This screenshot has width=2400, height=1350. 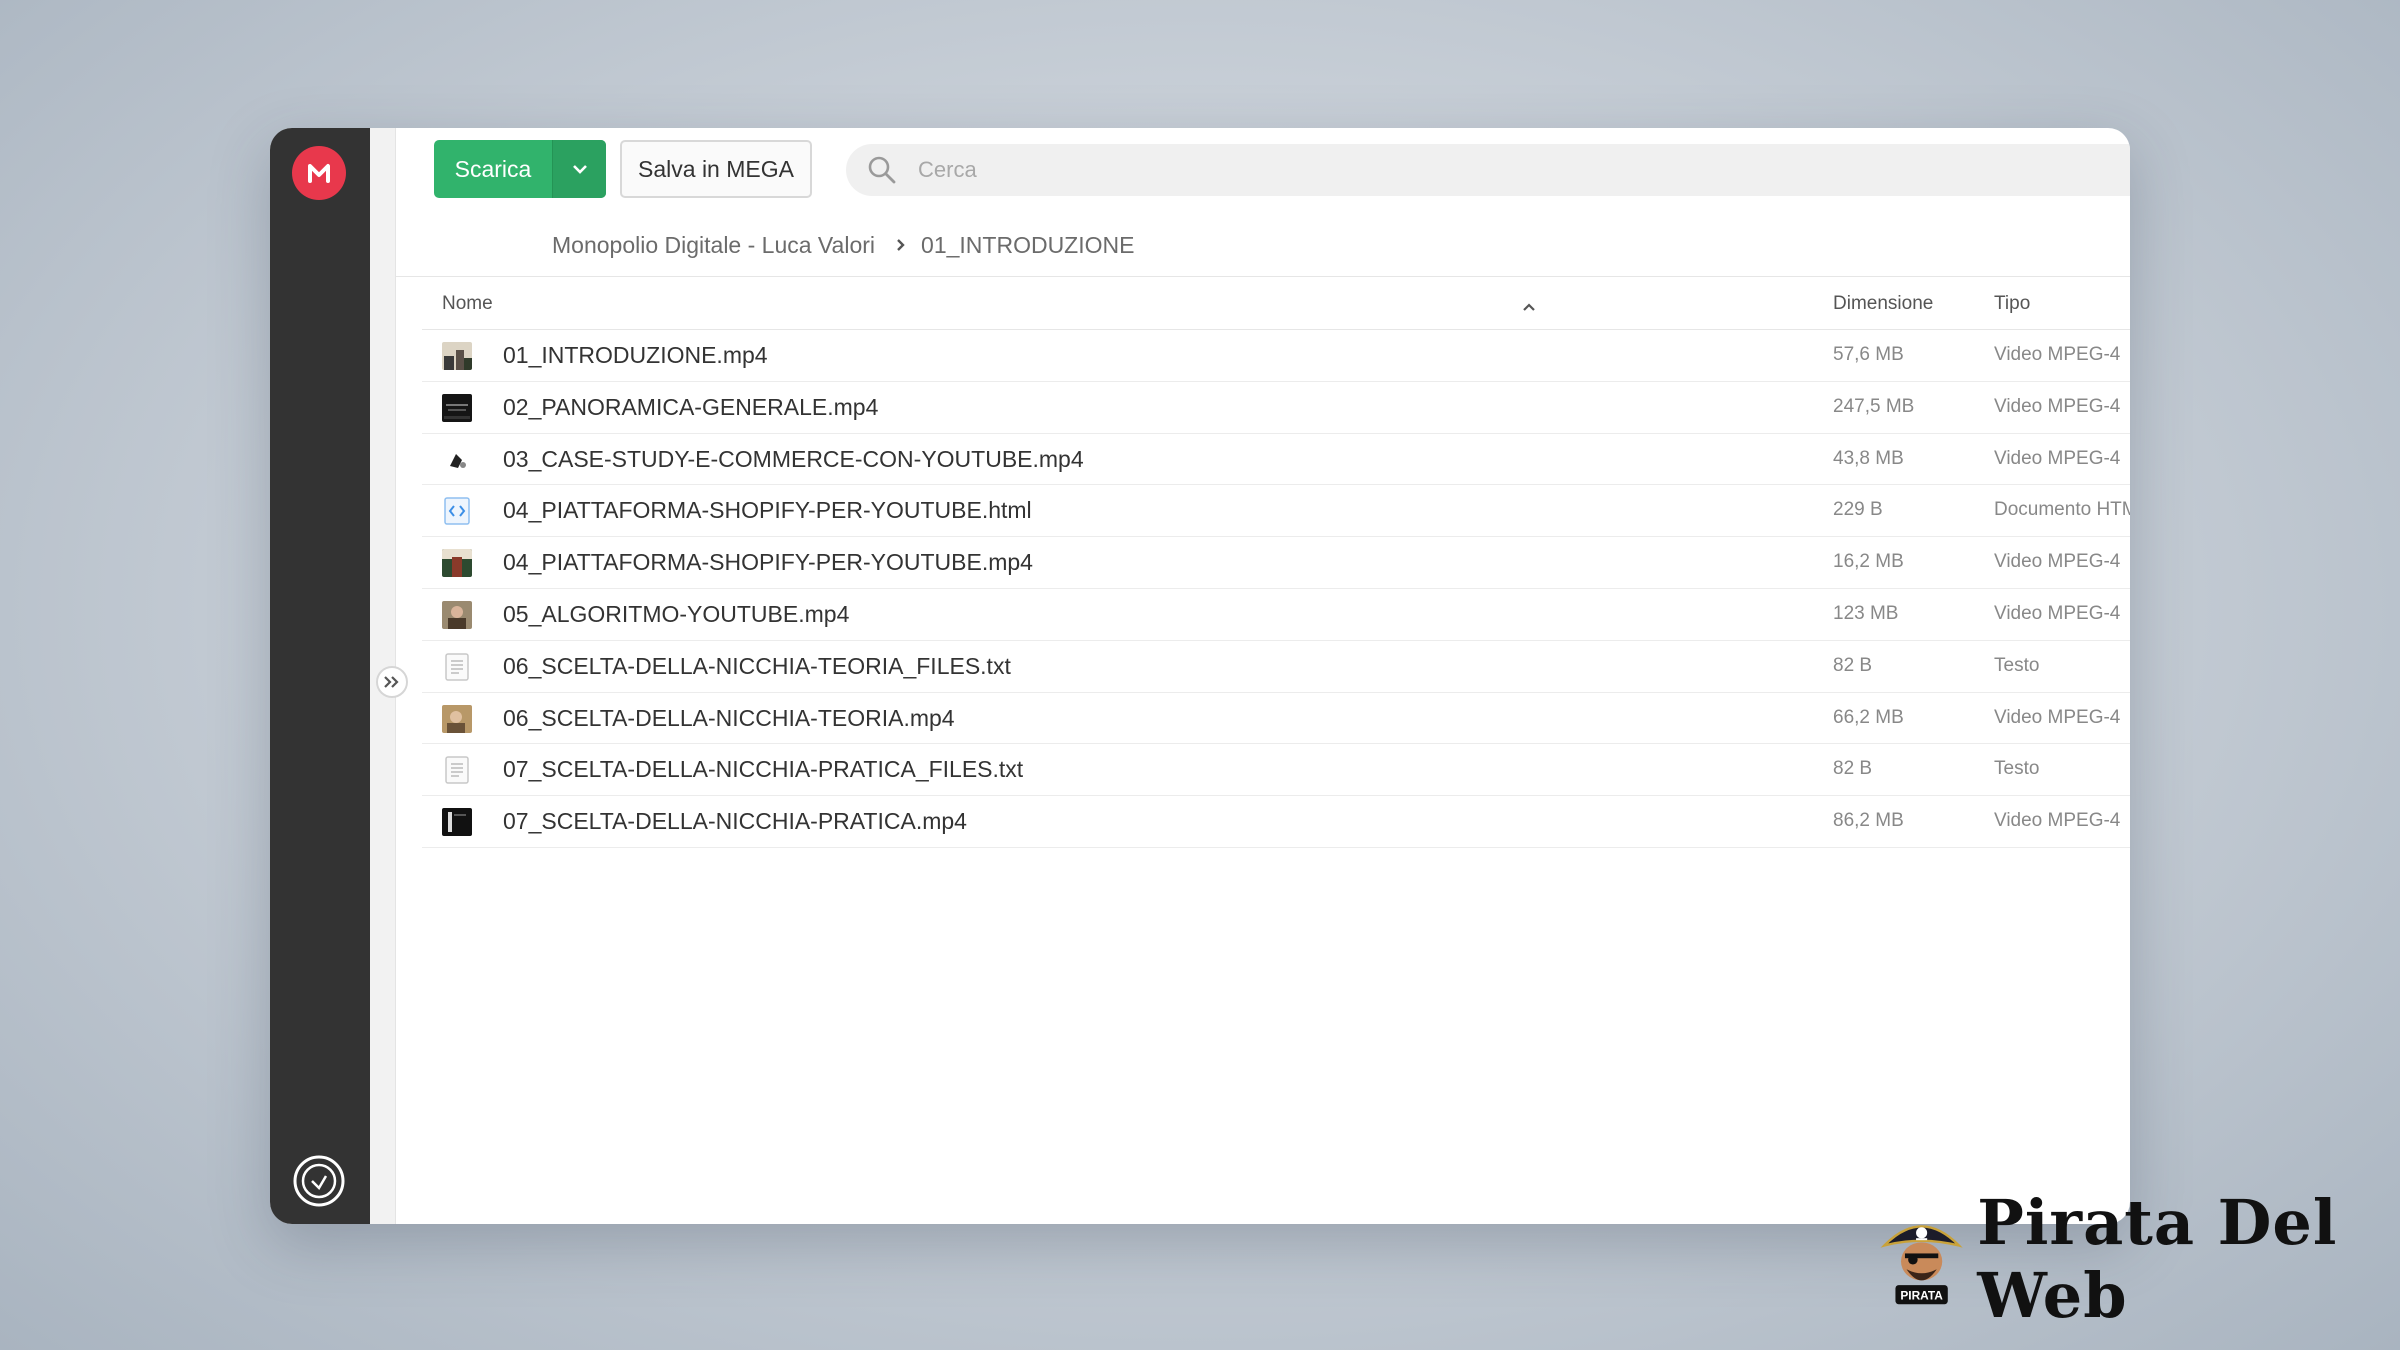 What do you see at coordinates (1868, 354) in the screenshot?
I see `file-size: 57,6 MB` at bounding box center [1868, 354].